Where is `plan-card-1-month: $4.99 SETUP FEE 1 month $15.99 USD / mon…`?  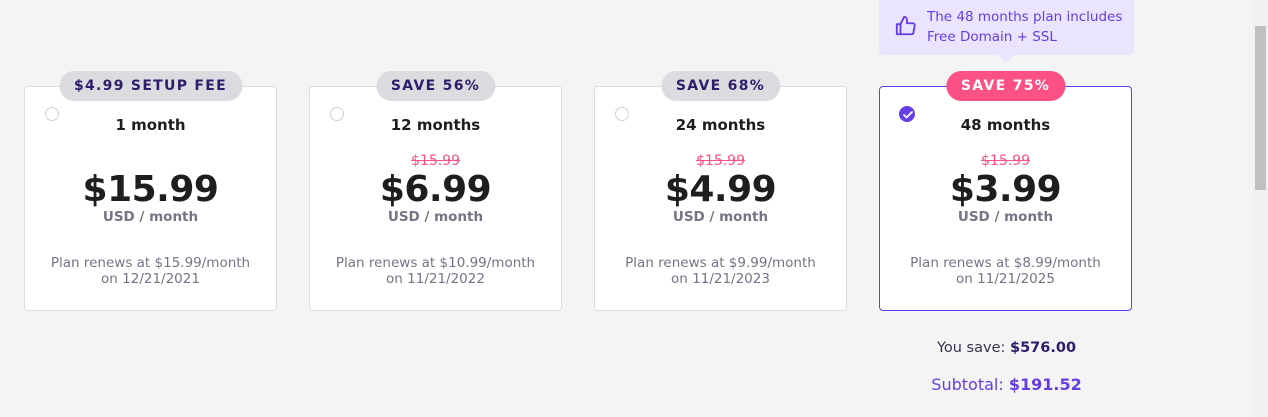 plan-card-1-month: $4.99 SETUP FEE 1 month $15.99 USD / mon… is located at coordinates (150, 191).